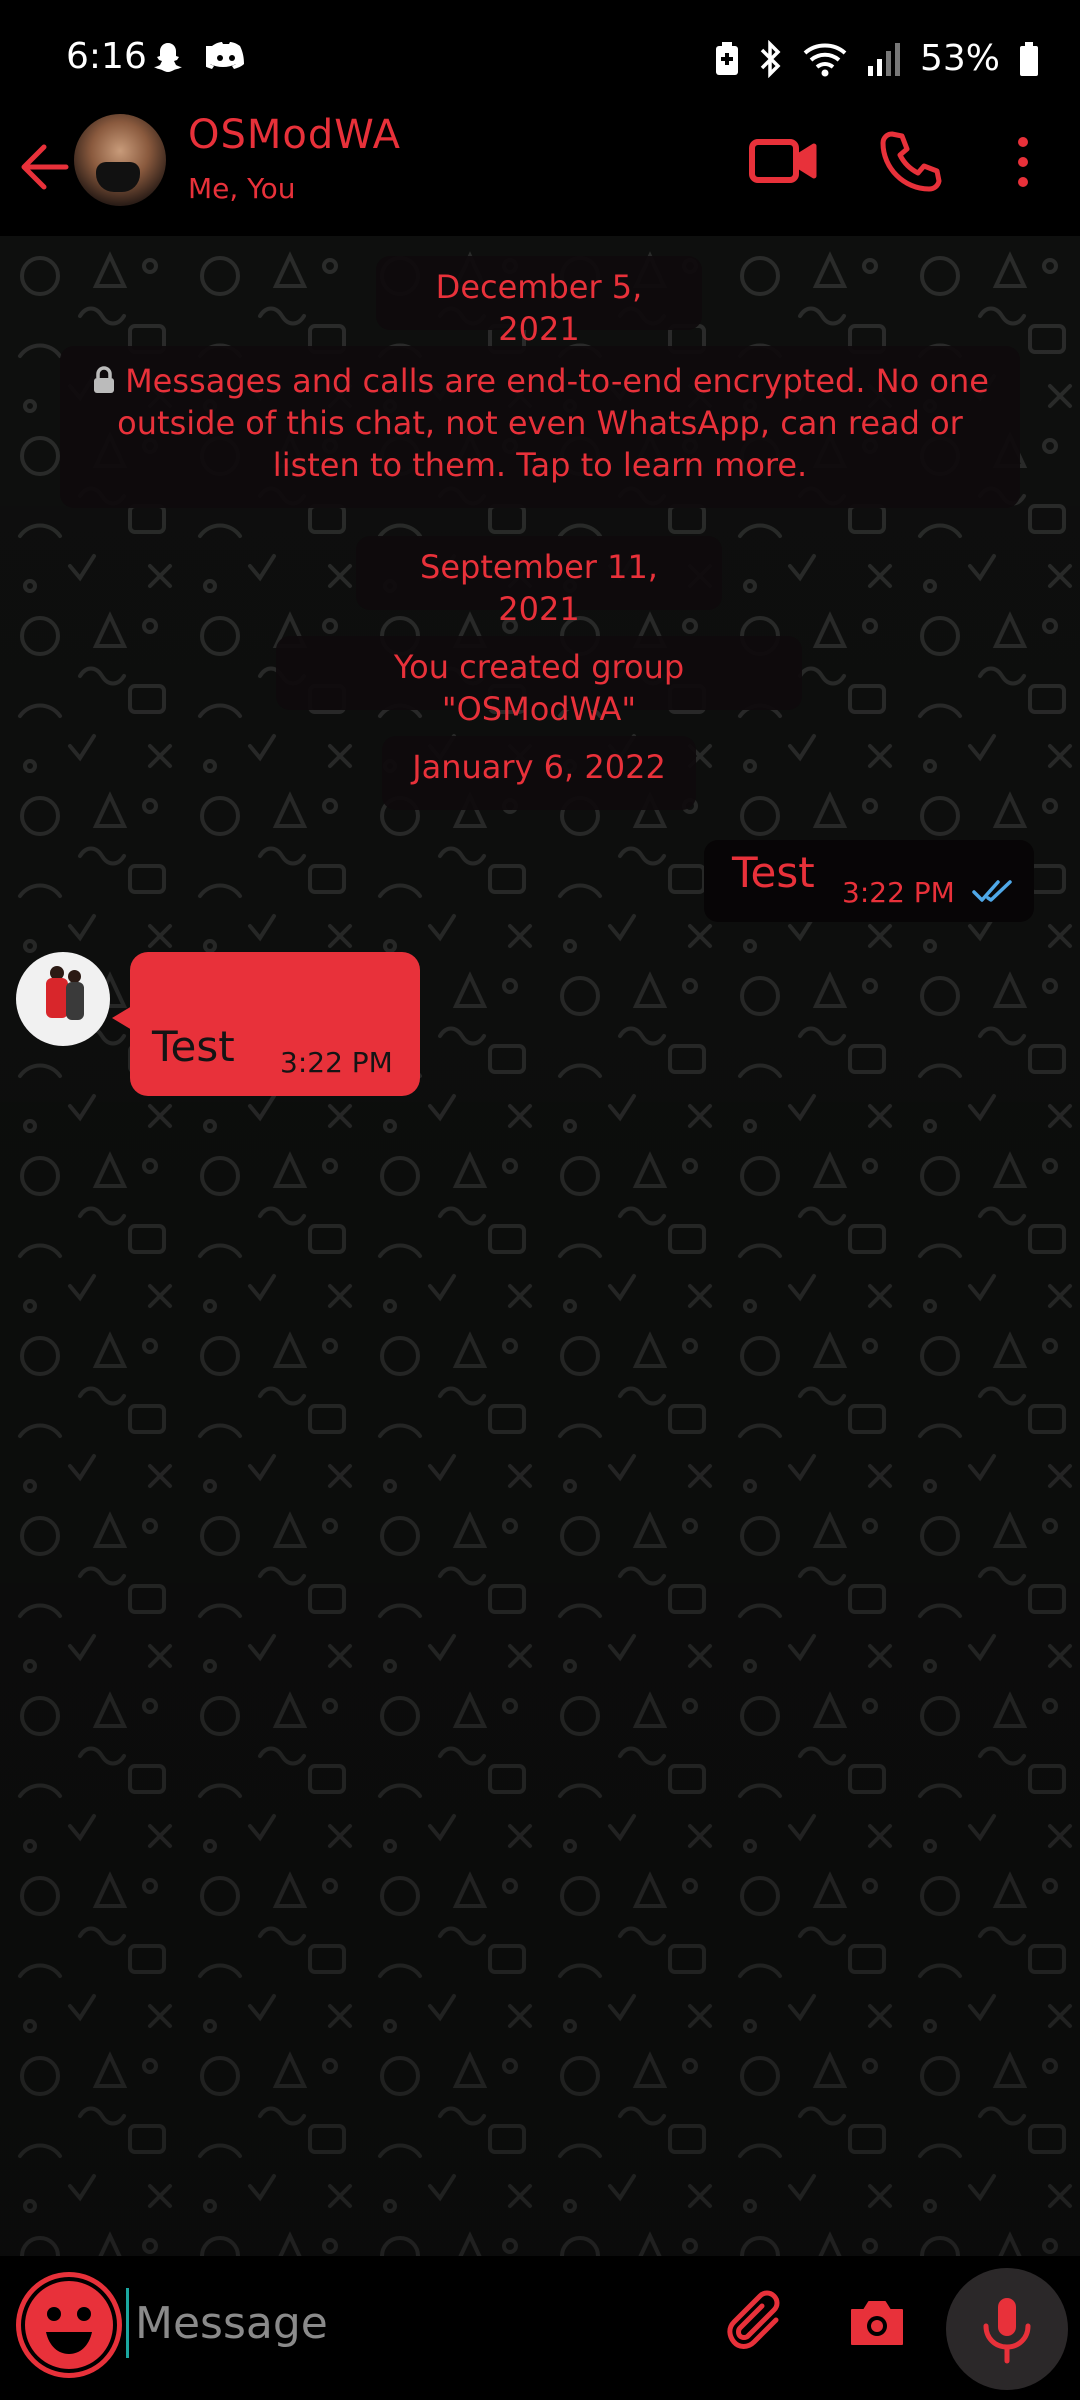 This screenshot has height=2400, width=1080. I want to click on camera-icon, so click(877, 2323).